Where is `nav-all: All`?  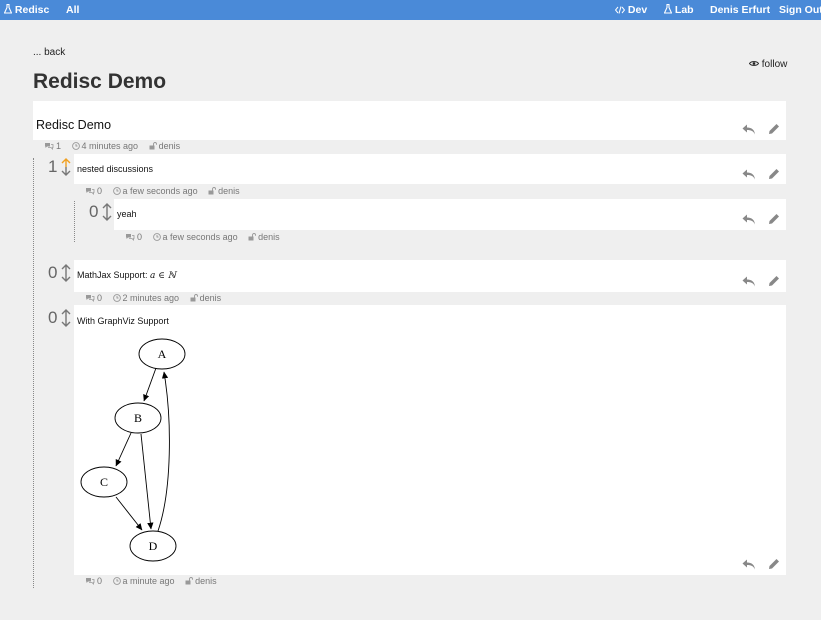
nav-all: All is located at coordinates (72, 10).